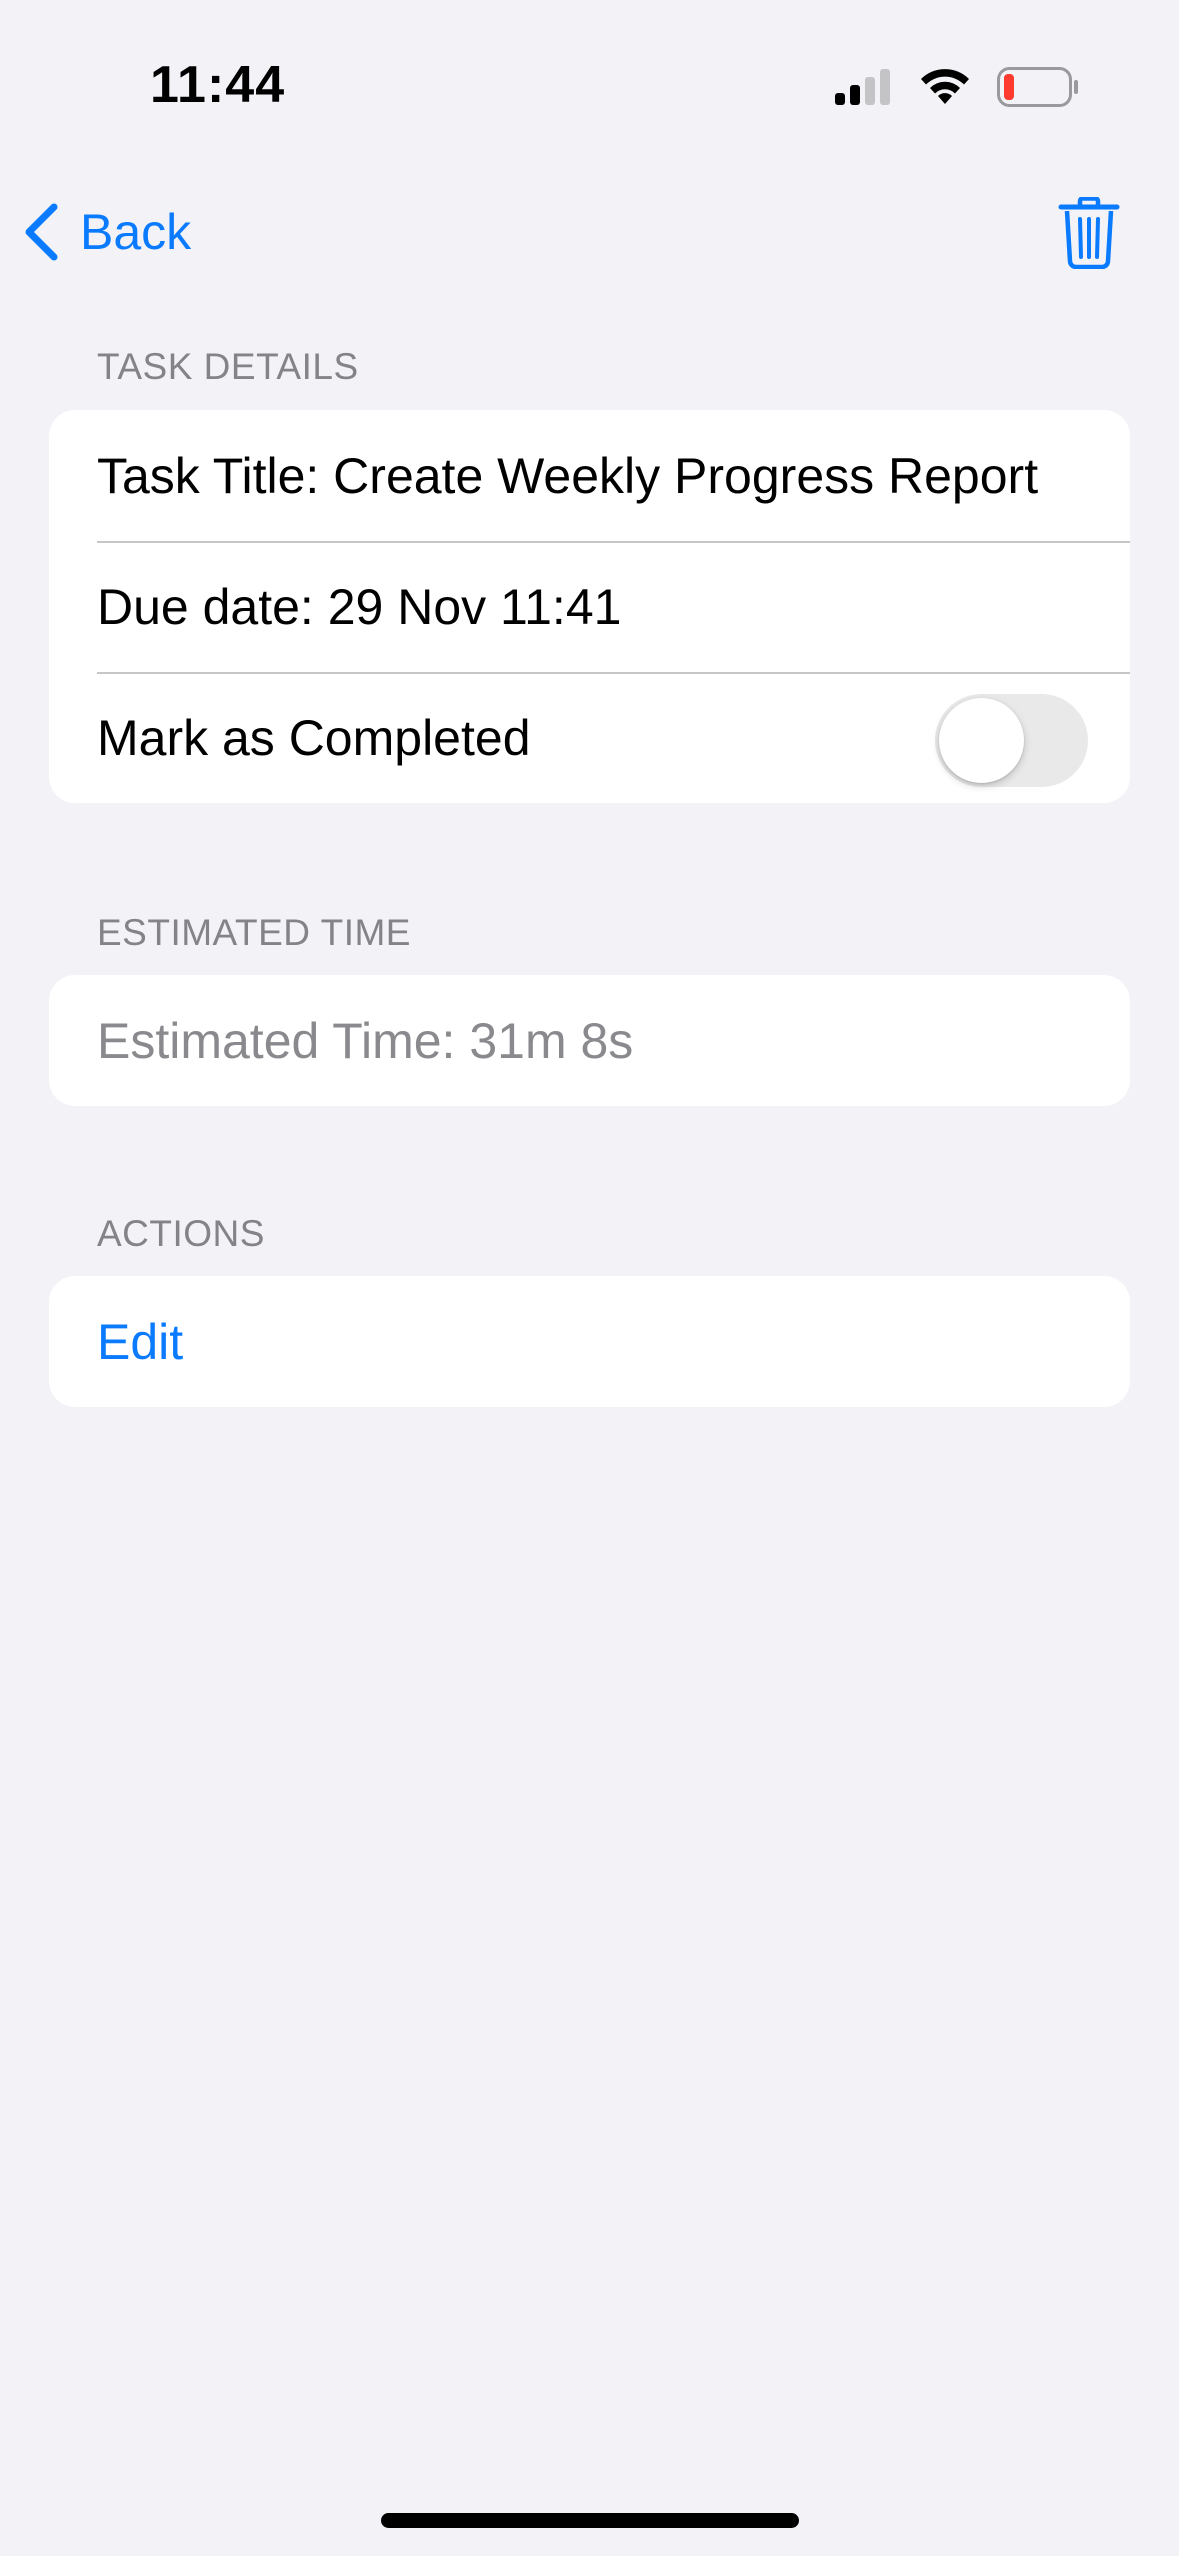  I want to click on actions-header: ACTIONS, so click(181, 1233).